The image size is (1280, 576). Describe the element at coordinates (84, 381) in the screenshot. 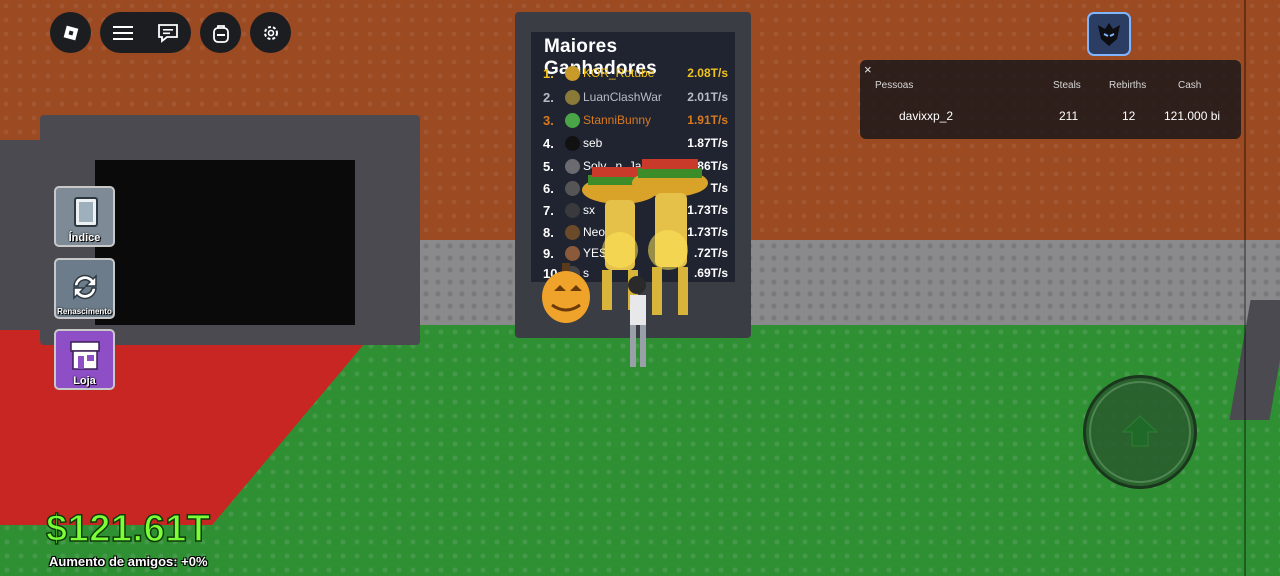

I see `shop-label: Loja` at that location.